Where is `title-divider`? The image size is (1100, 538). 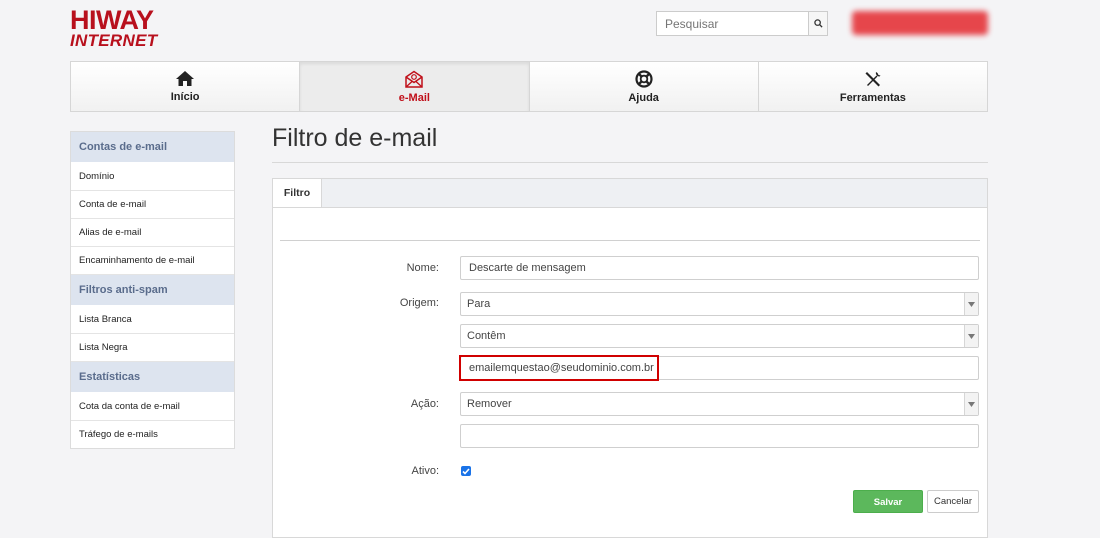
title-divider is located at coordinates (630, 162).